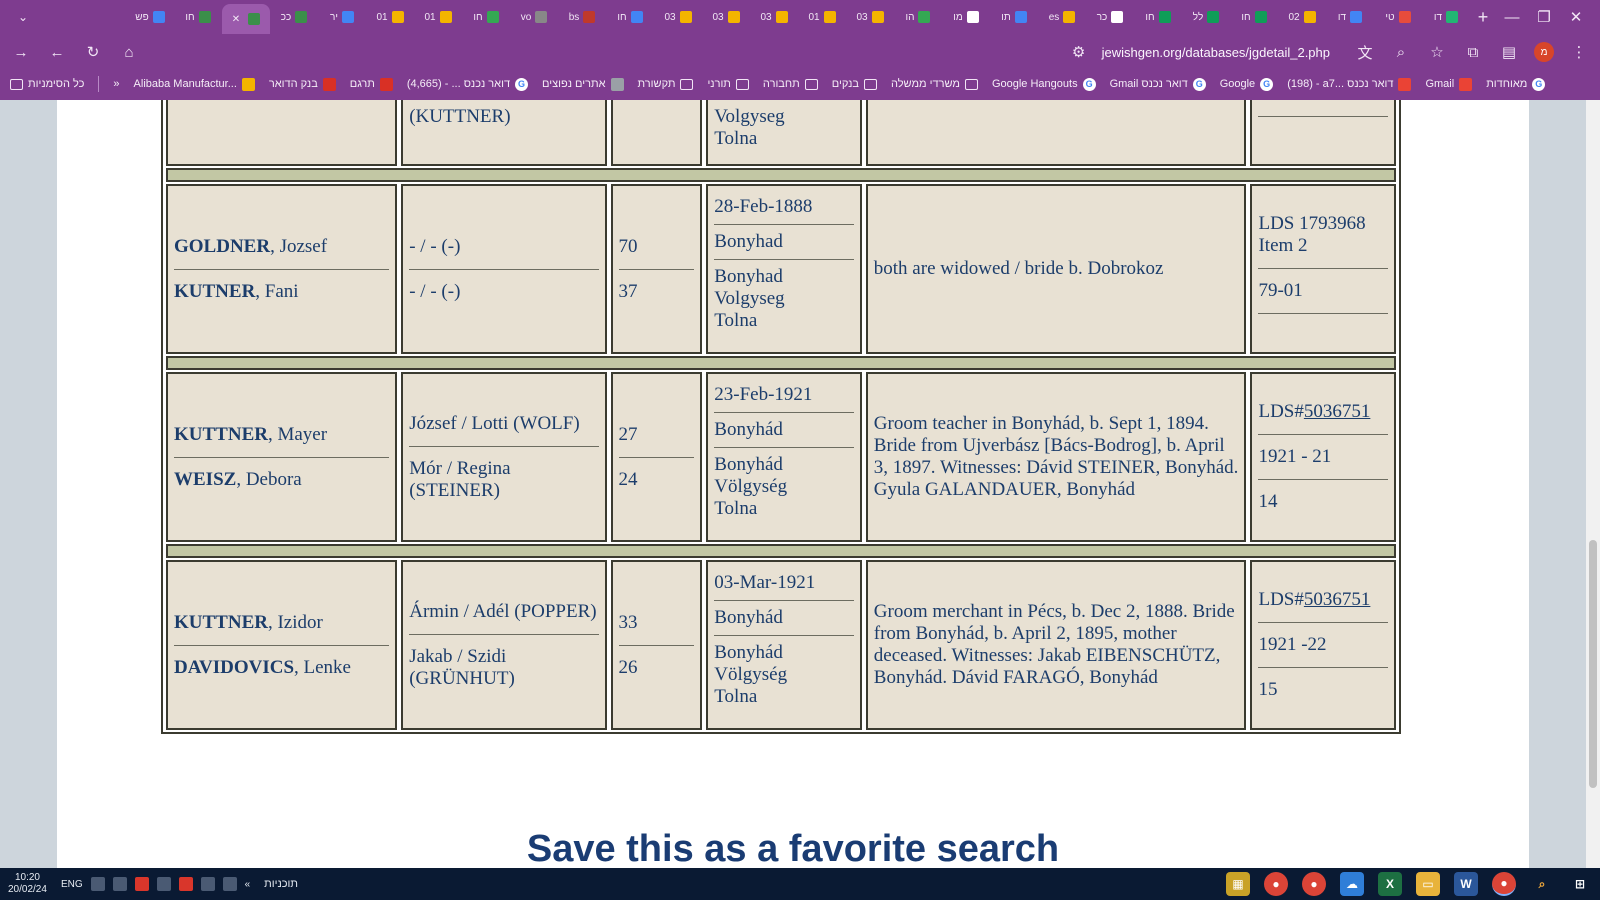 Image resolution: width=1600 pixels, height=900 pixels. What do you see at coordinates (185, 884) in the screenshot?
I see `opera-tray-icon` at bounding box center [185, 884].